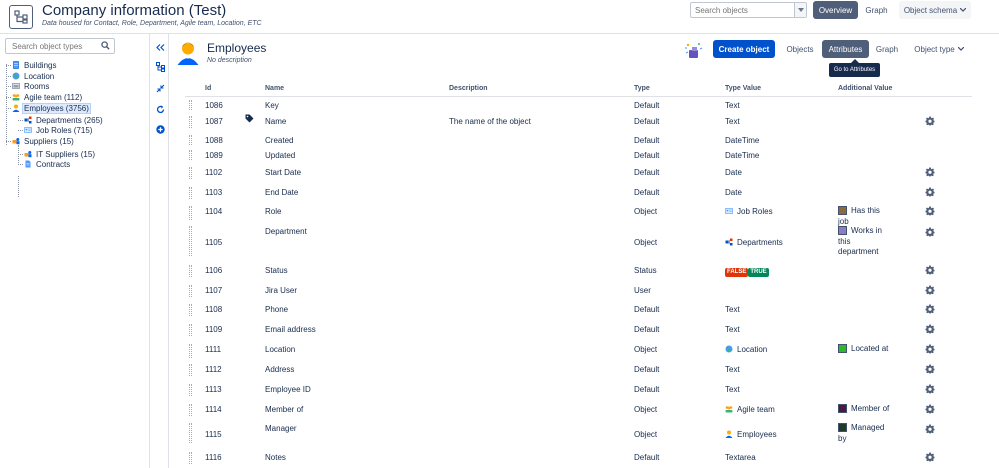 This screenshot has height=468, width=999. Describe the element at coordinates (732, 369) in the screenshot. I see `type-value-label: Text` at that location.